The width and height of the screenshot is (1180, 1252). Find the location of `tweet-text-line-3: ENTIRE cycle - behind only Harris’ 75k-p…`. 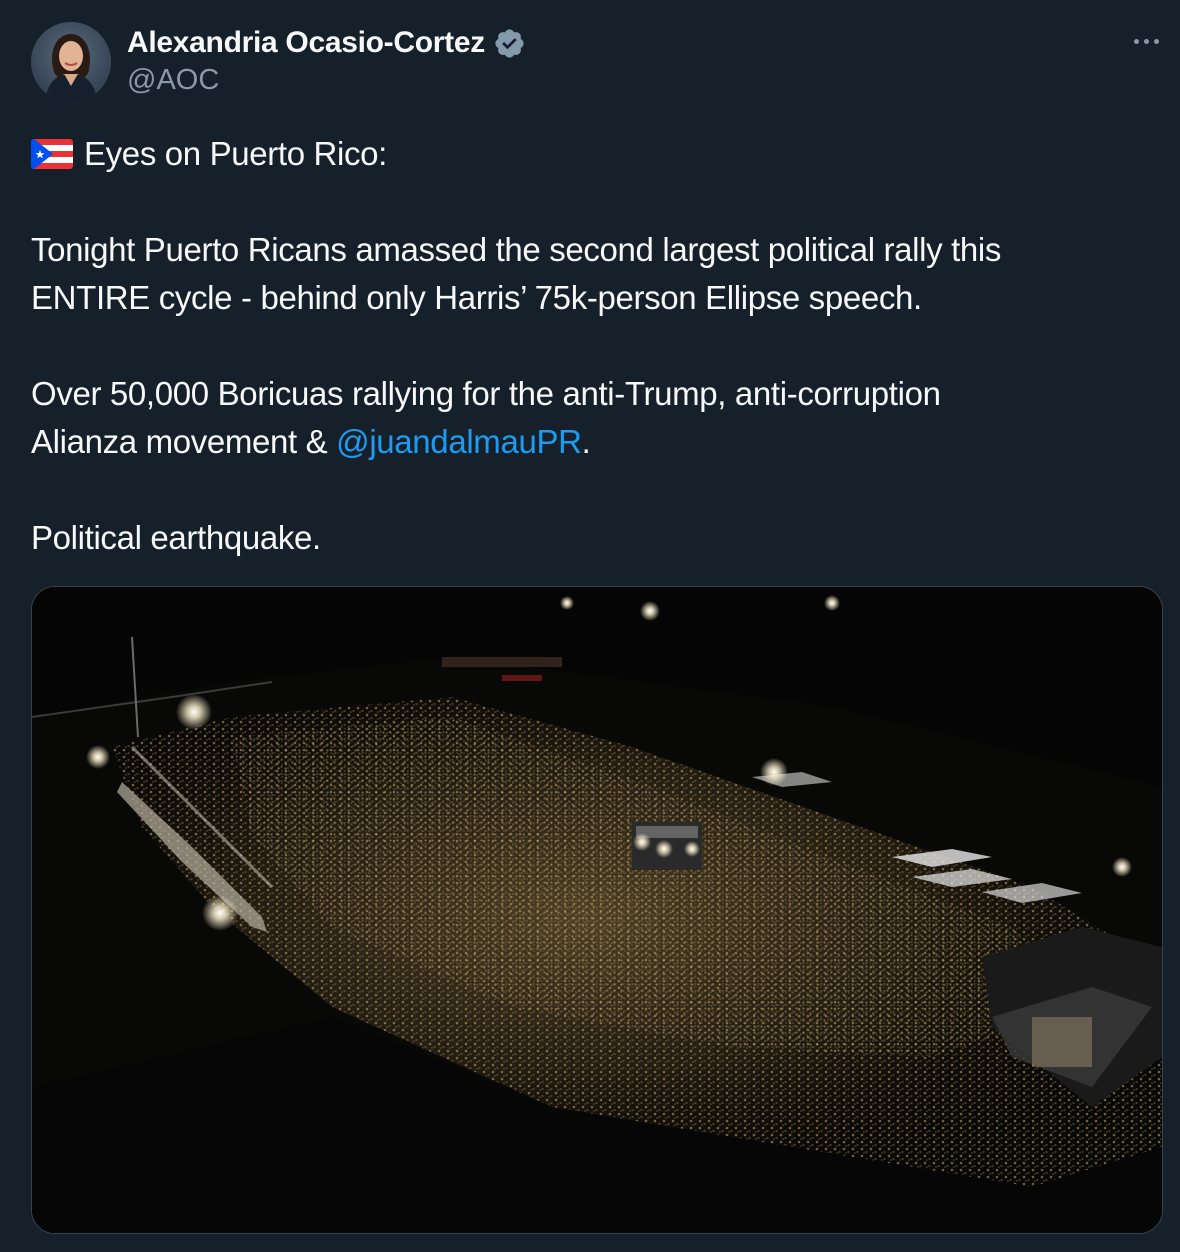

tweet-text-line-3: ENTIRE cycle - behind only Harris’ 75k-p… is located at coordinates (476, 297).